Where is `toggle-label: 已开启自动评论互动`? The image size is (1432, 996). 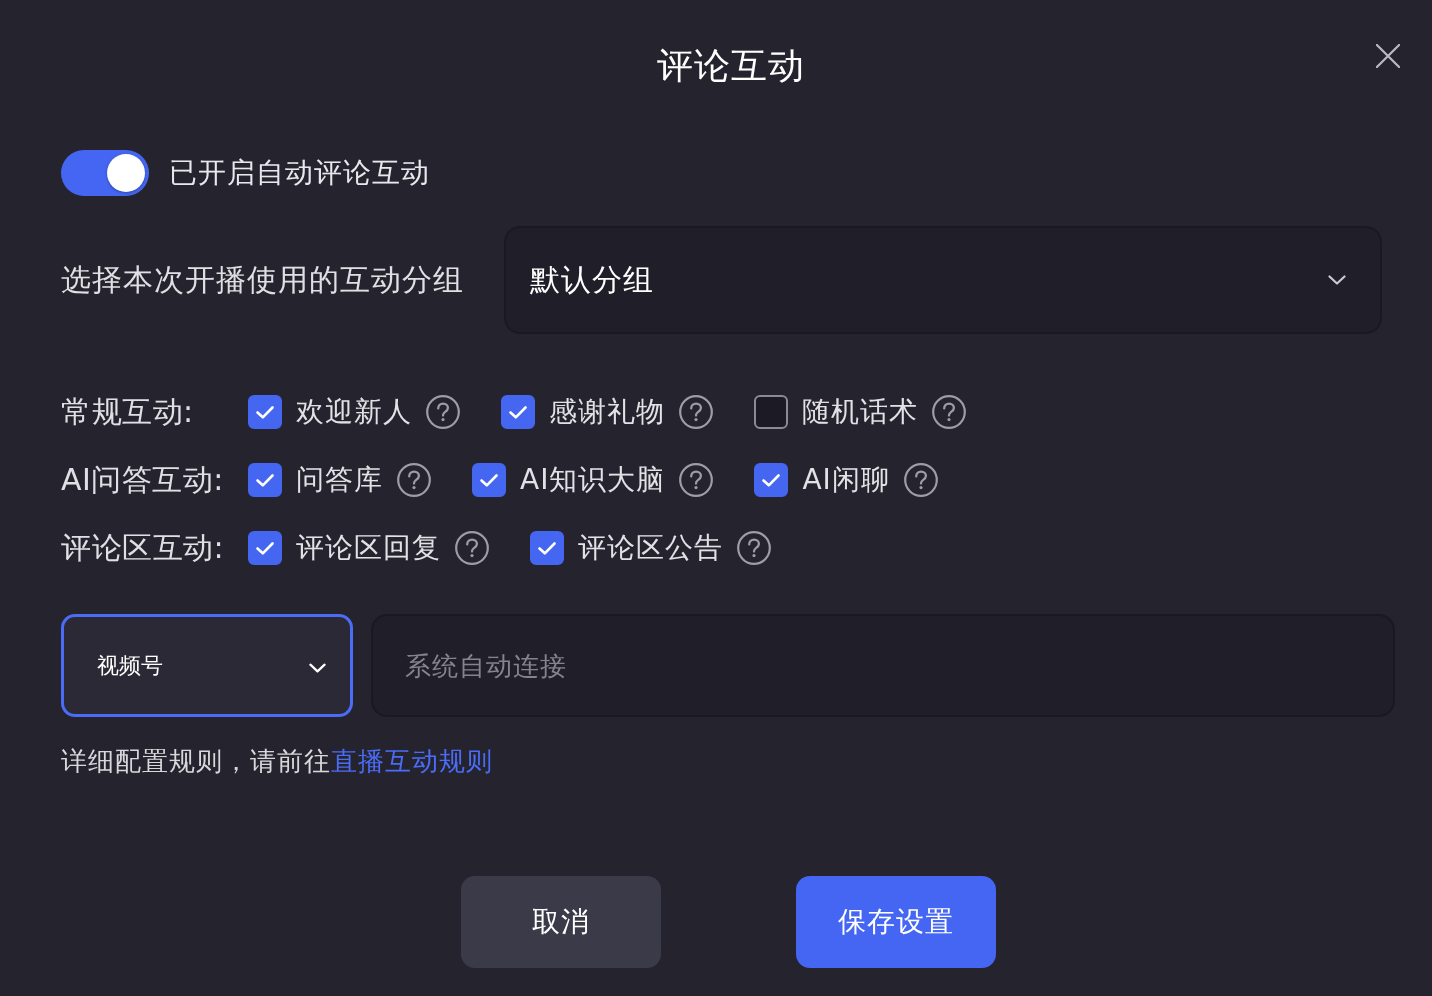 toggle-label: 已开启自动评论互动 is located at coordinates (299, 173).